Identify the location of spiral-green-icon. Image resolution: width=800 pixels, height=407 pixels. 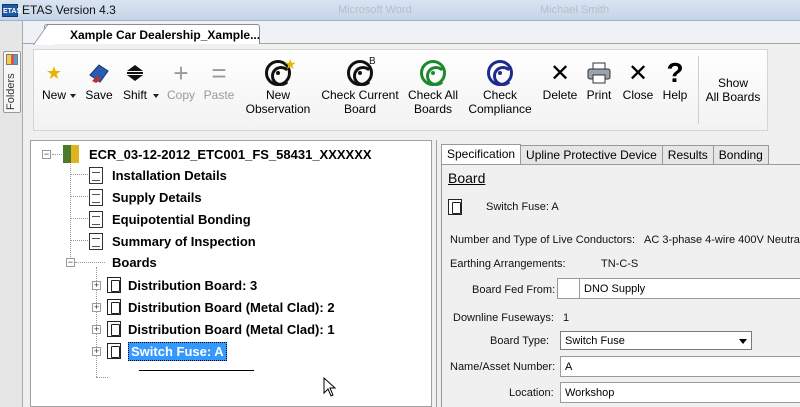
(433, 73).